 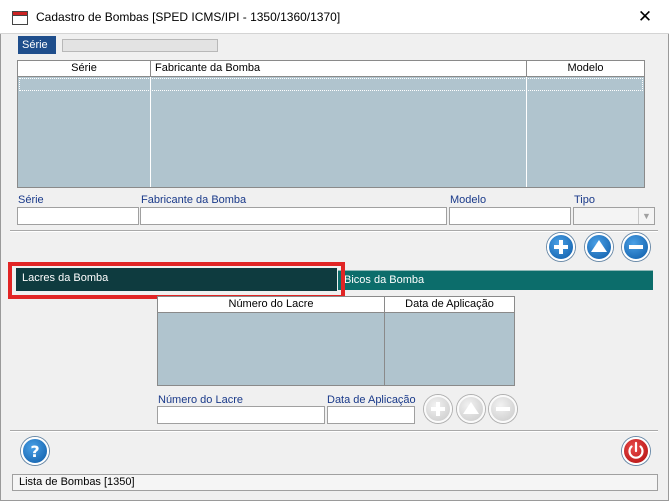 What do you see at coordinates (384, 280) in the screenshot?
I see `tab-bicos-label: Bicos da Bomba` at bounding box center [384, 280].